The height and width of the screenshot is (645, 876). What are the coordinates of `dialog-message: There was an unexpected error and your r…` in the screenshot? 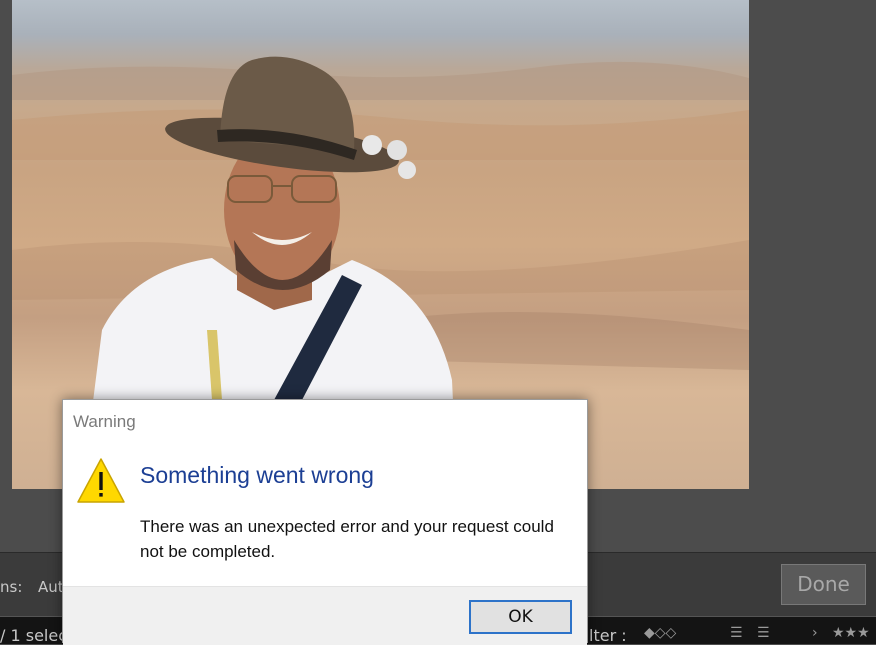 It's located at (347, 539).